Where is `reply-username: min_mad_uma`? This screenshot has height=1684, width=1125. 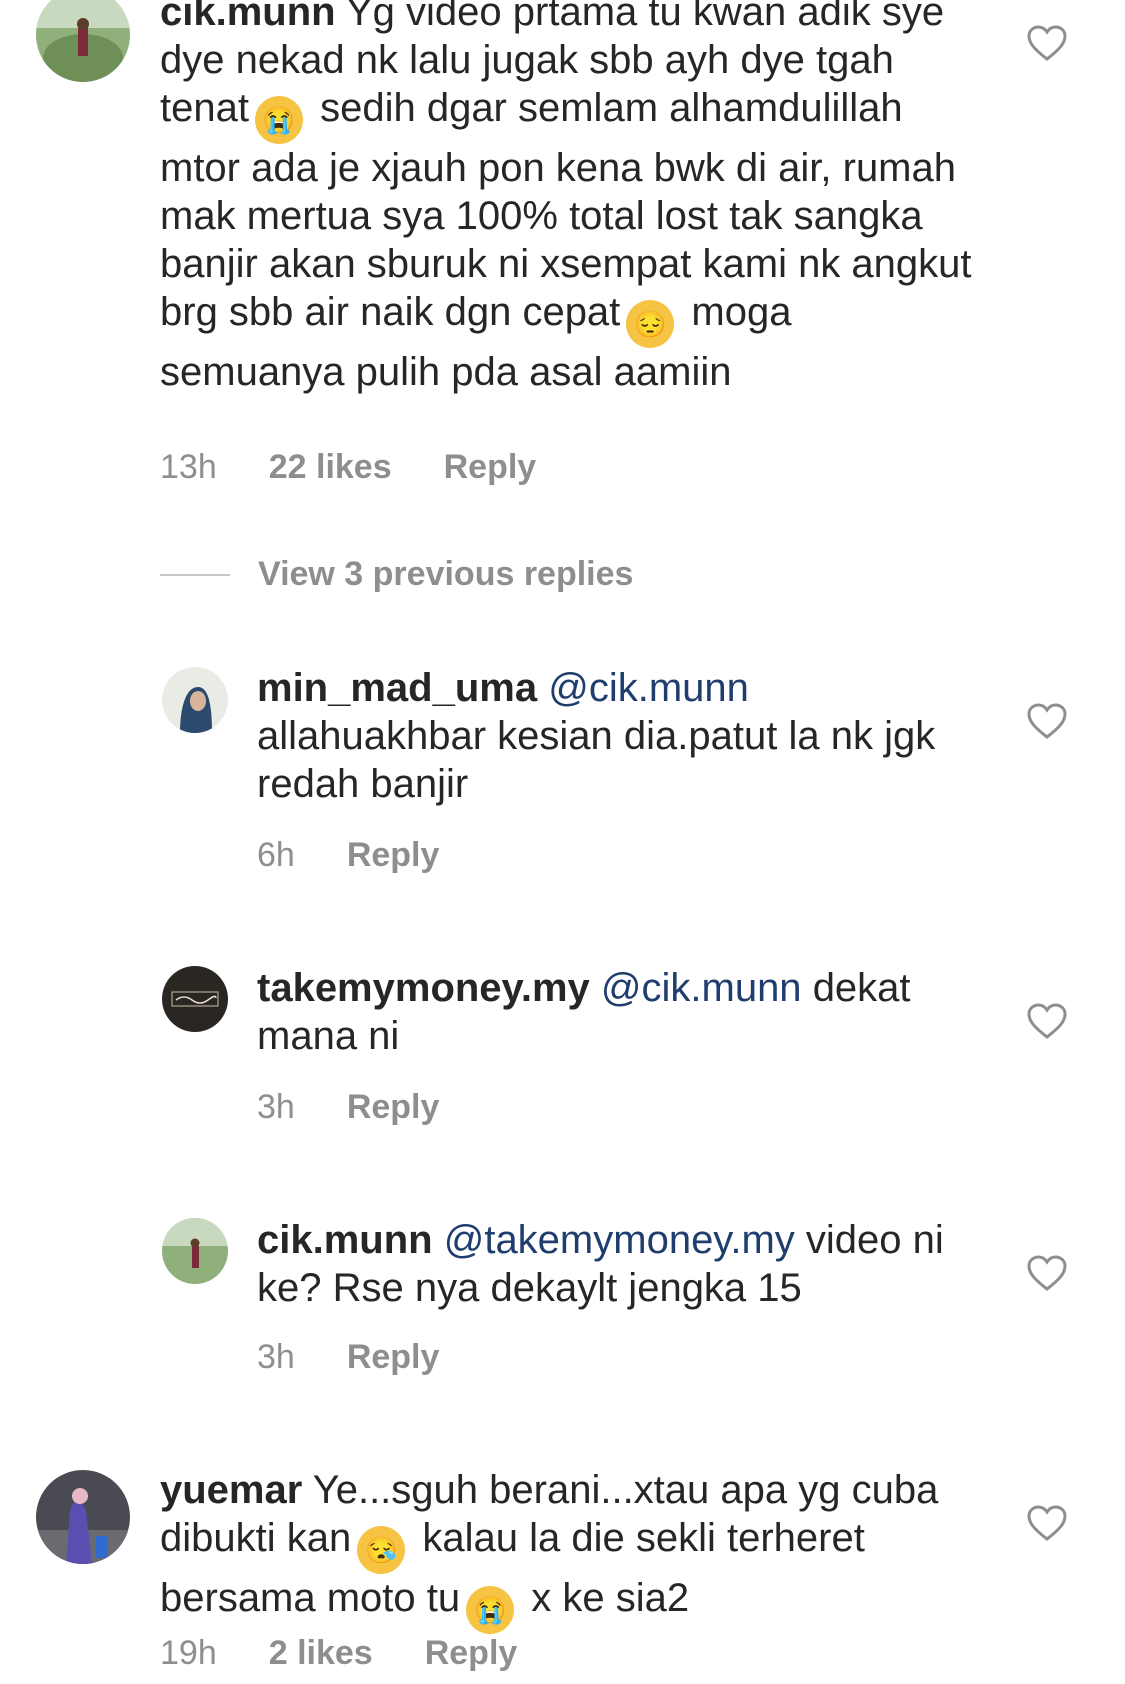 reply-username: min_mad_uma is located at coordinates (397, 688).